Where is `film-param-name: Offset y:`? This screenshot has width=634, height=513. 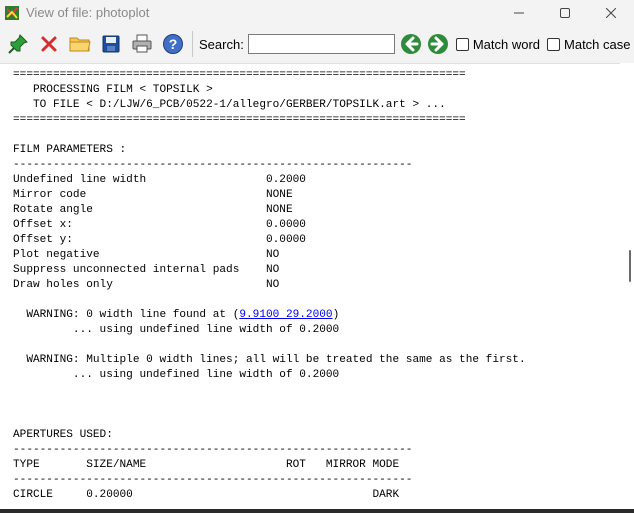
film-param-name: Offset y: is located at coordinates (139, 240).